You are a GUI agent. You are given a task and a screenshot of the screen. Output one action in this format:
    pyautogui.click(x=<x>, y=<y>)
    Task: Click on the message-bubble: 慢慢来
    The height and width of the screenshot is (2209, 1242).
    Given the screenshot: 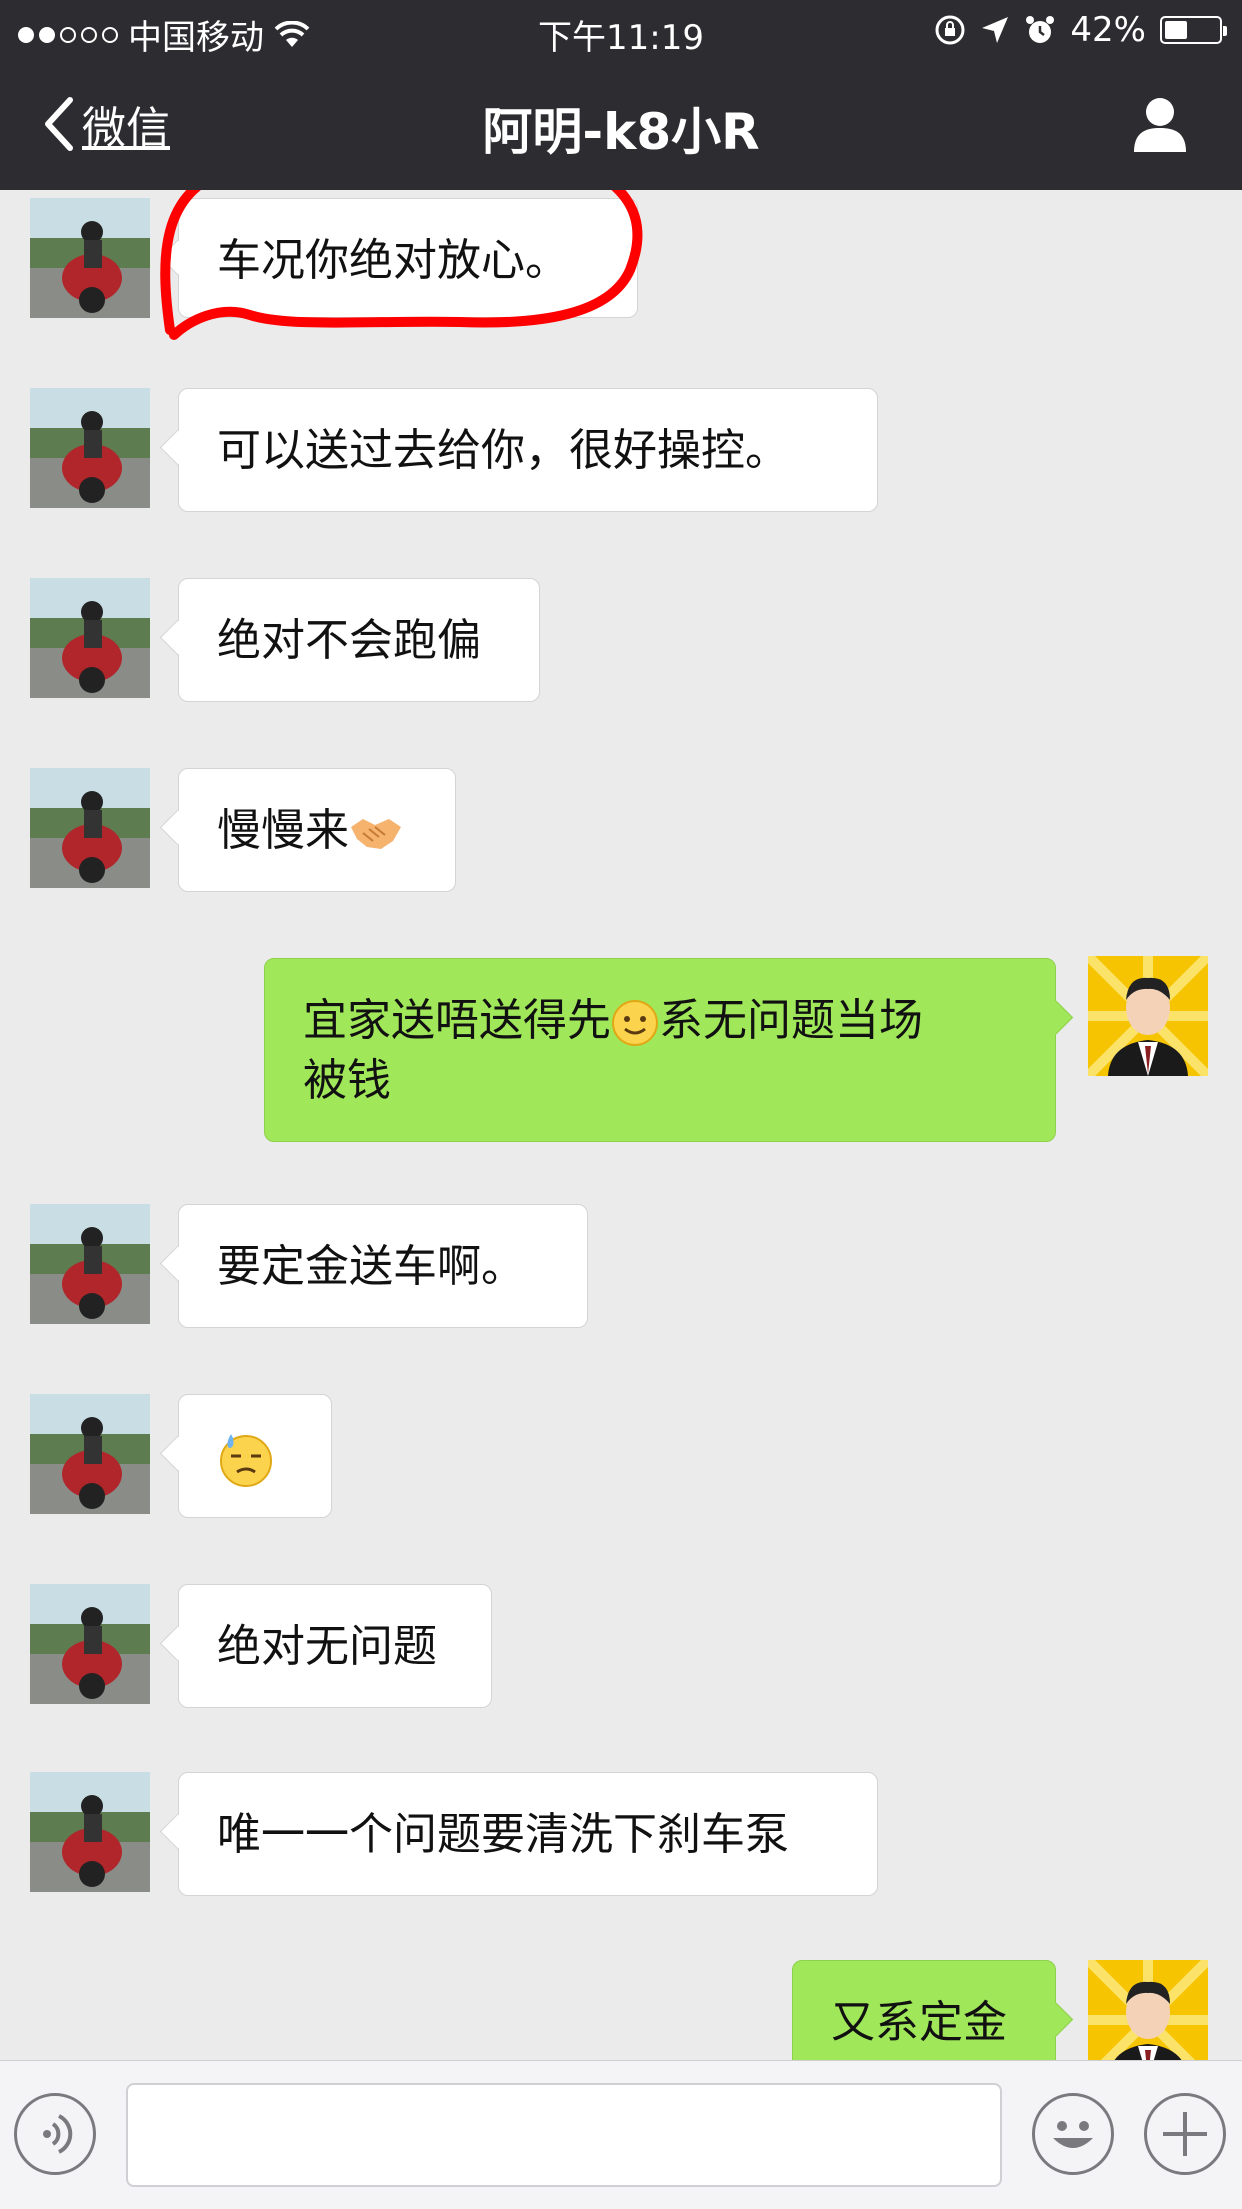 What is the action you would take?
    pyautogui.click(x=317, y=830)
    